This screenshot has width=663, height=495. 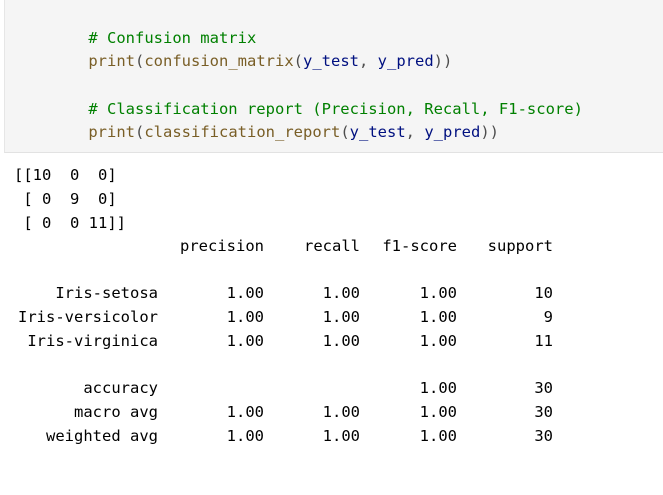 I want to click on report-header-precision: precision, so click(x=222, y=246).